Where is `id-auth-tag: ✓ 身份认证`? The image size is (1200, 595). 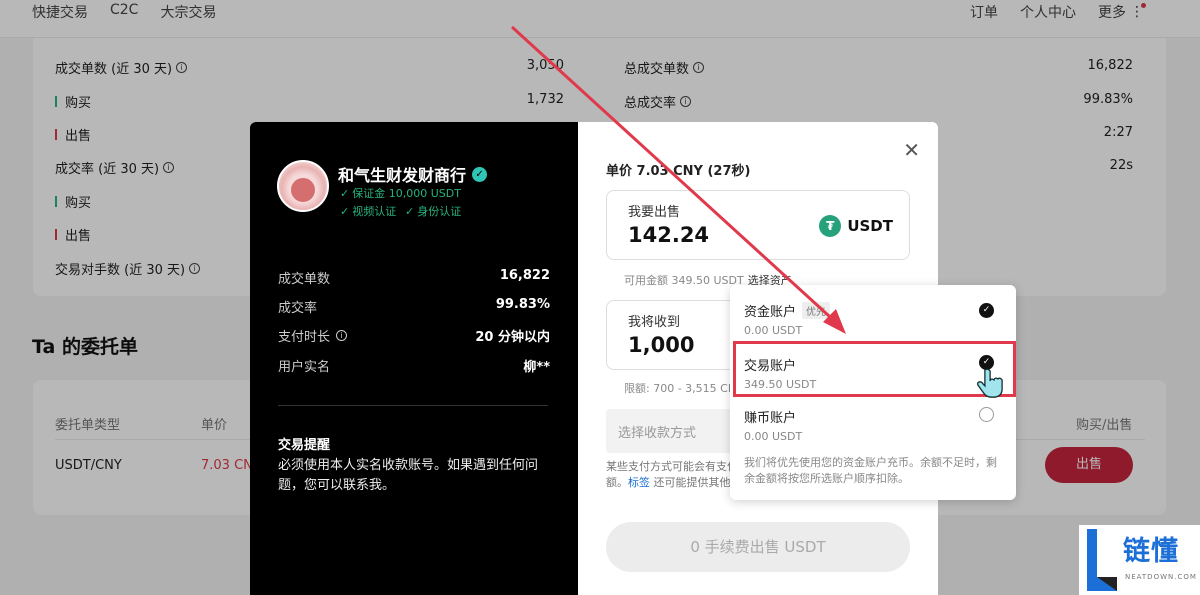
id-auth-tag: ✓ 身份认证 is located at coordinates (433, 211).